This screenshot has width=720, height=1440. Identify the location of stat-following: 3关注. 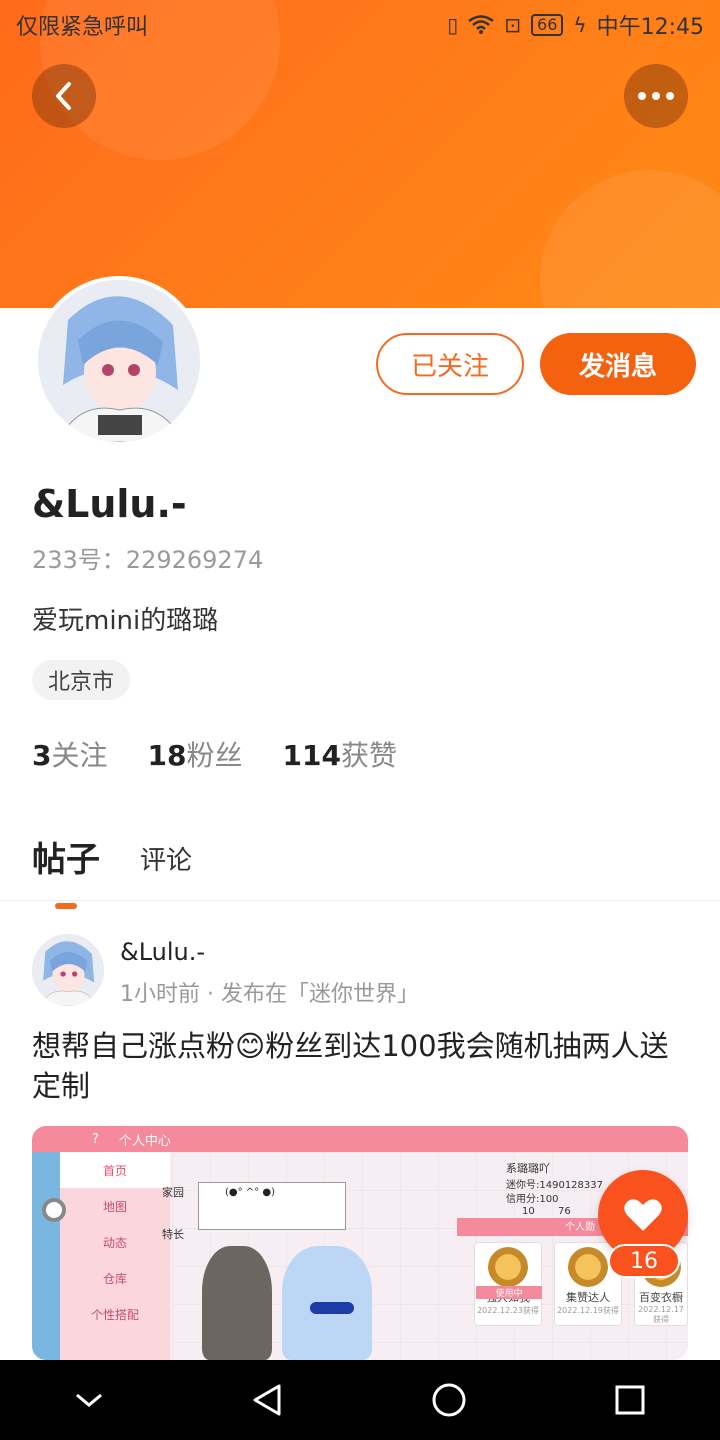
(70, 754).